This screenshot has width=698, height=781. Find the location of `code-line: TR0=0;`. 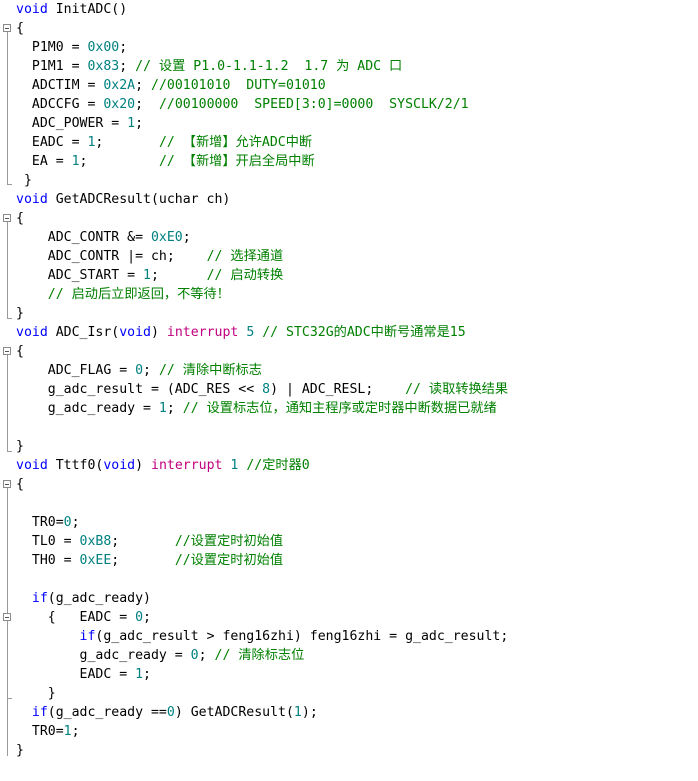

code-line: TR0=0; is located at coordinates (48, 522).